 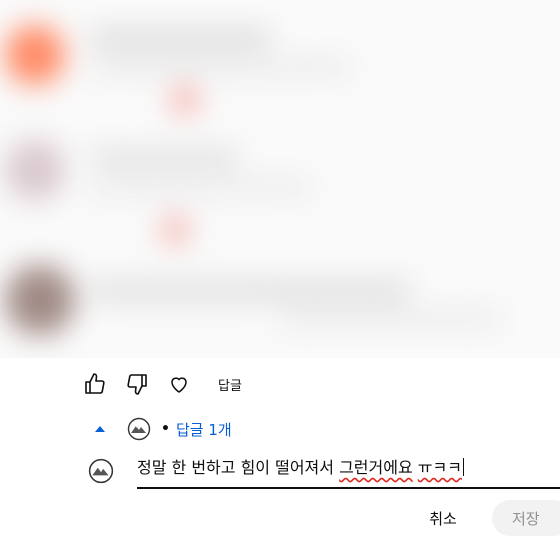 I want to click on replies-count: 답글 1개, so click(x=203, y=429).